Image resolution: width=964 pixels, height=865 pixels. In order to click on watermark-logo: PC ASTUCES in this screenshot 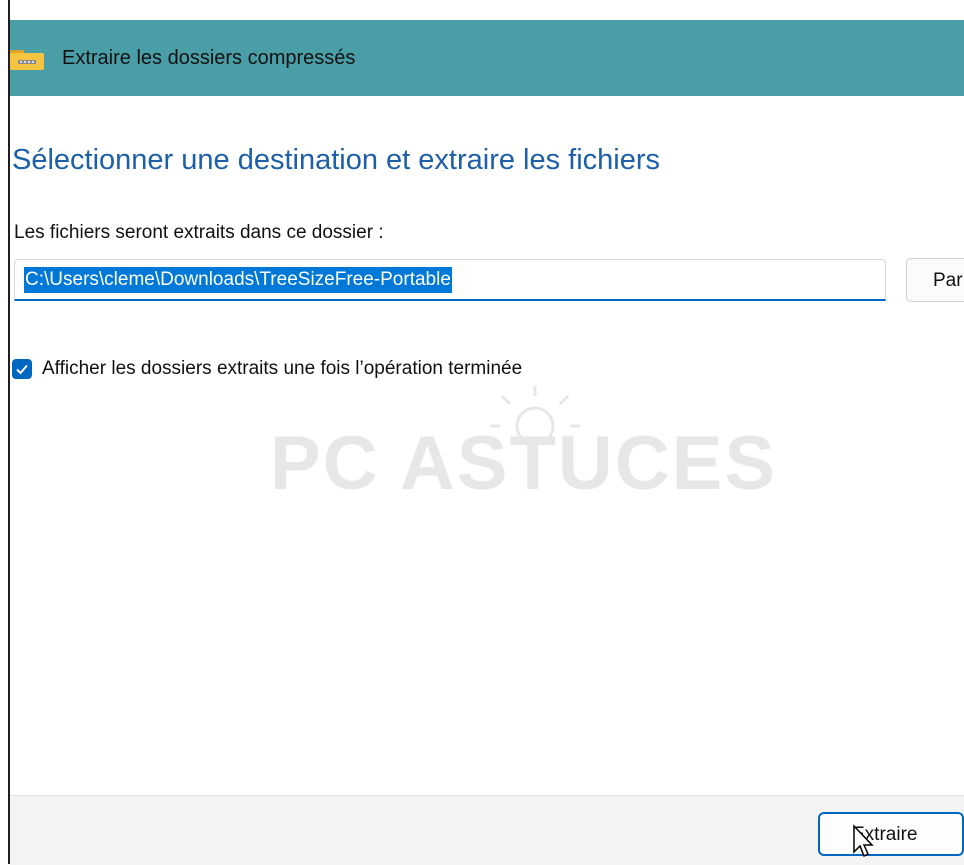, I will do `click(522, 445)`.